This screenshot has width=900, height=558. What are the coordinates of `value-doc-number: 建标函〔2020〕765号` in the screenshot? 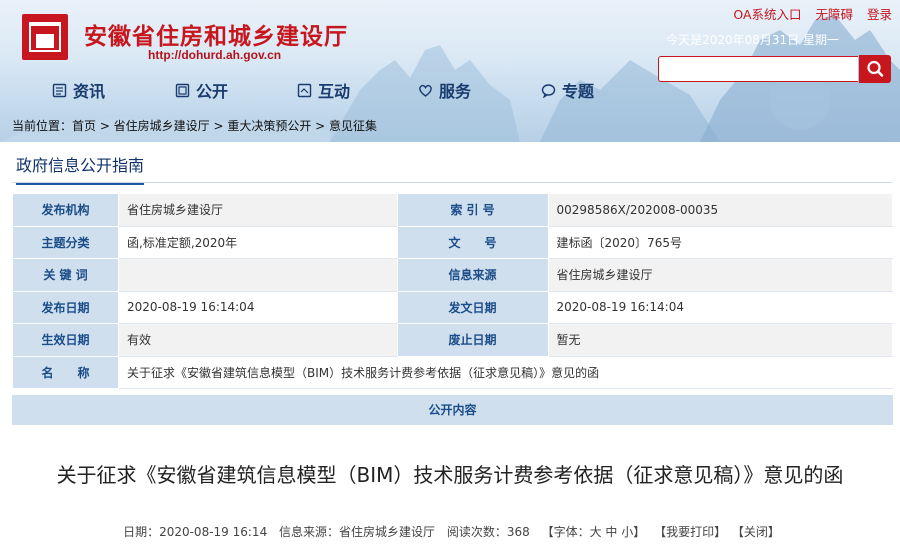 It's located at (720, 242).